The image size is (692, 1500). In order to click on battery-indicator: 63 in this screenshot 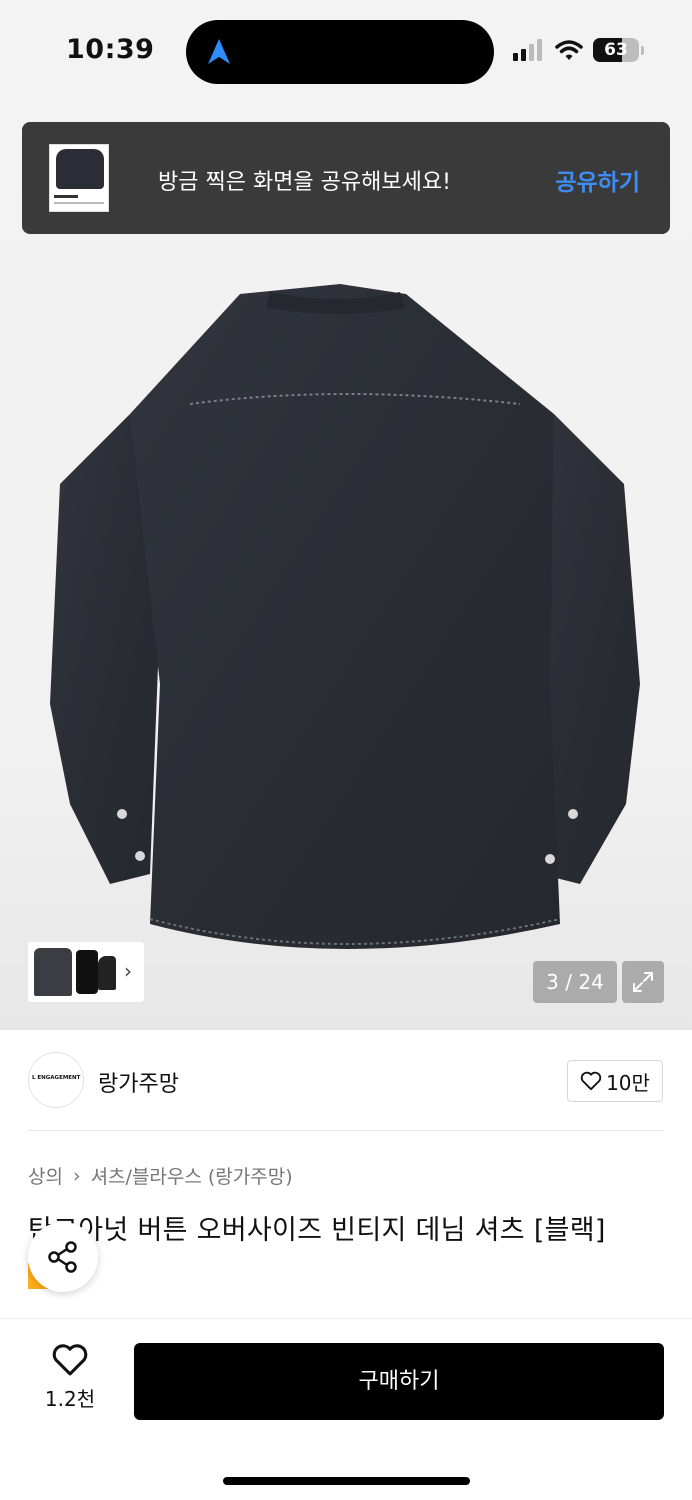, I will do `click(616, 50)`.